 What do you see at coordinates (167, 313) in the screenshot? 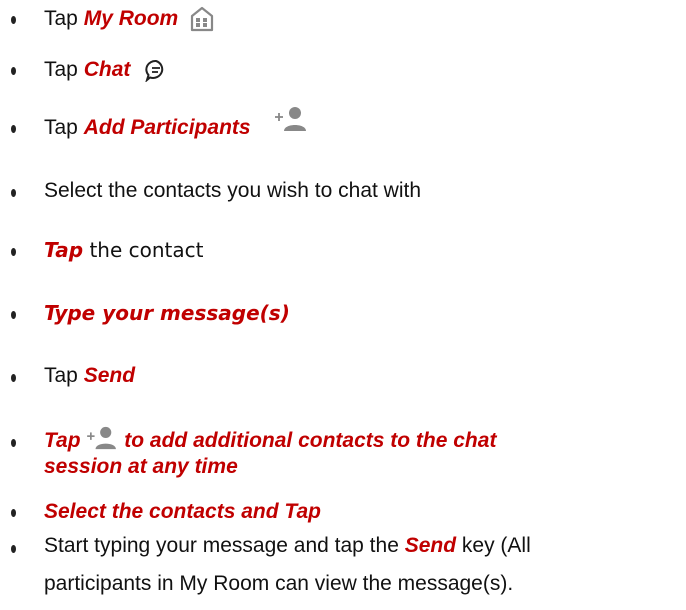
I see `type-message-label: Type your message(s)` at bounding box center [167, 313].